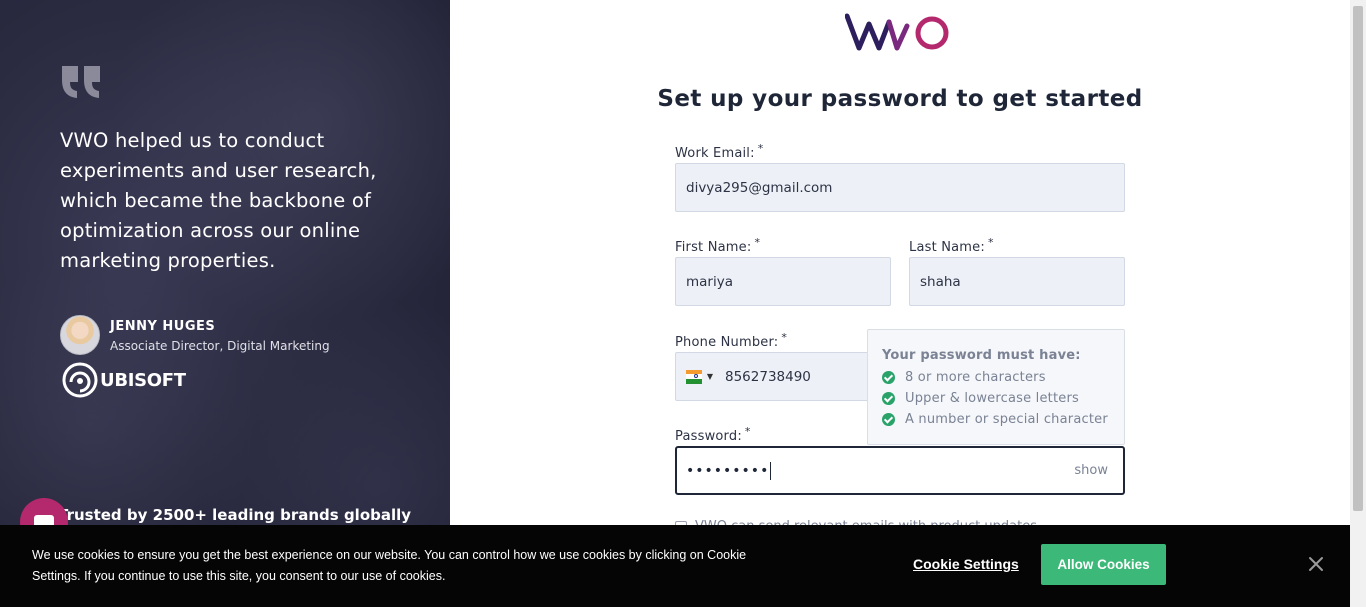  What do you see at coordinates (788, 281) in the screenshot?
I see `first-name-input` at bounding box center [788, 281].